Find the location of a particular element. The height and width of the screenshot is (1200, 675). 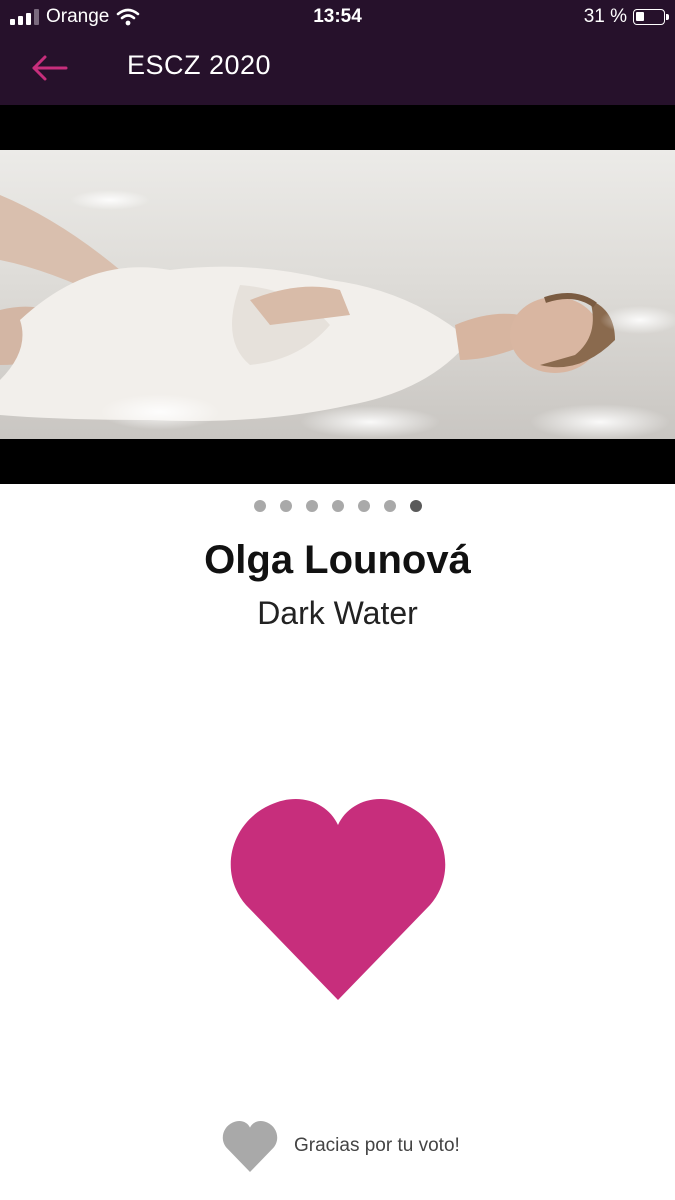

song-title: Dark Water is located at coordinates (337, 613).